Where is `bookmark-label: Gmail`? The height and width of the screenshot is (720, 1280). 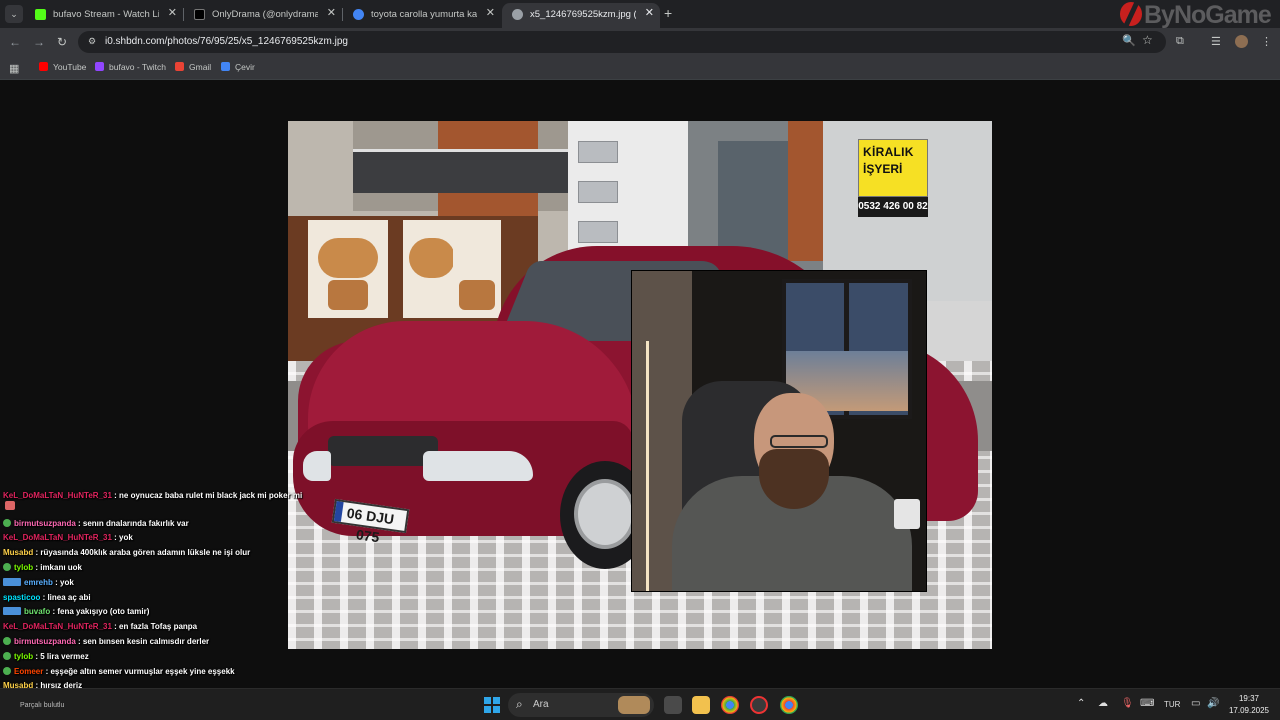
bookmark-label: Gmail is located at coordinates (200, 67).